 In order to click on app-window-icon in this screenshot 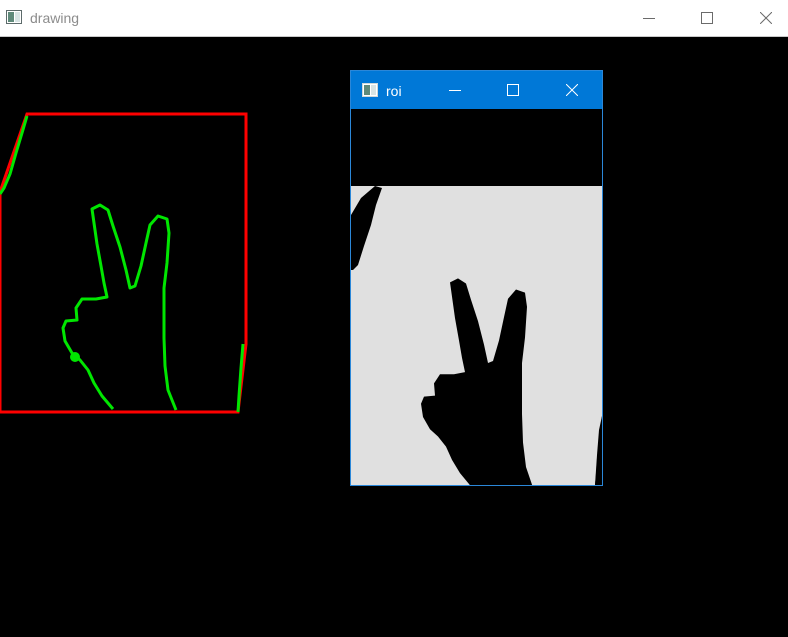, I will do `click(14, 17)`.